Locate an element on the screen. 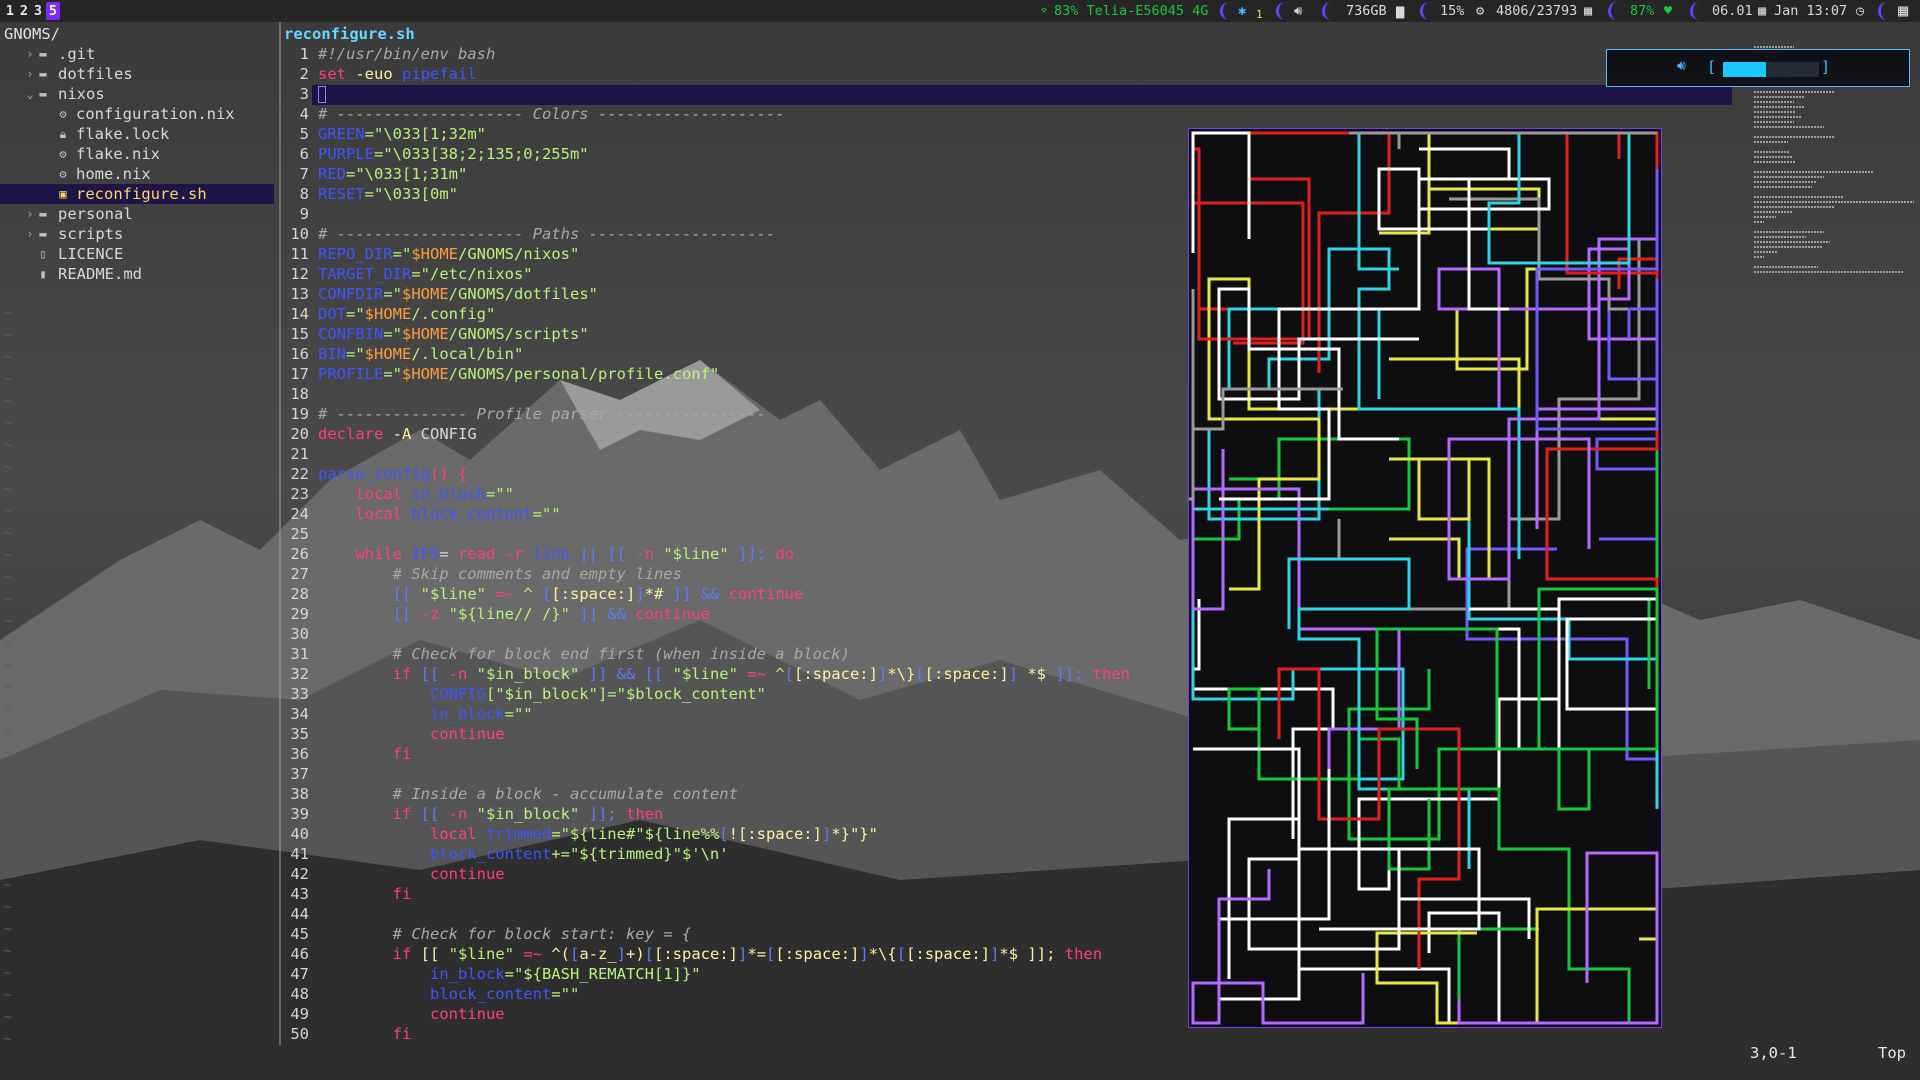 The width and height of the screenshot is (1920, 1080). code-line: in_block="${BASH_REMATCH[1]}" is located at coordinates (509, 974).